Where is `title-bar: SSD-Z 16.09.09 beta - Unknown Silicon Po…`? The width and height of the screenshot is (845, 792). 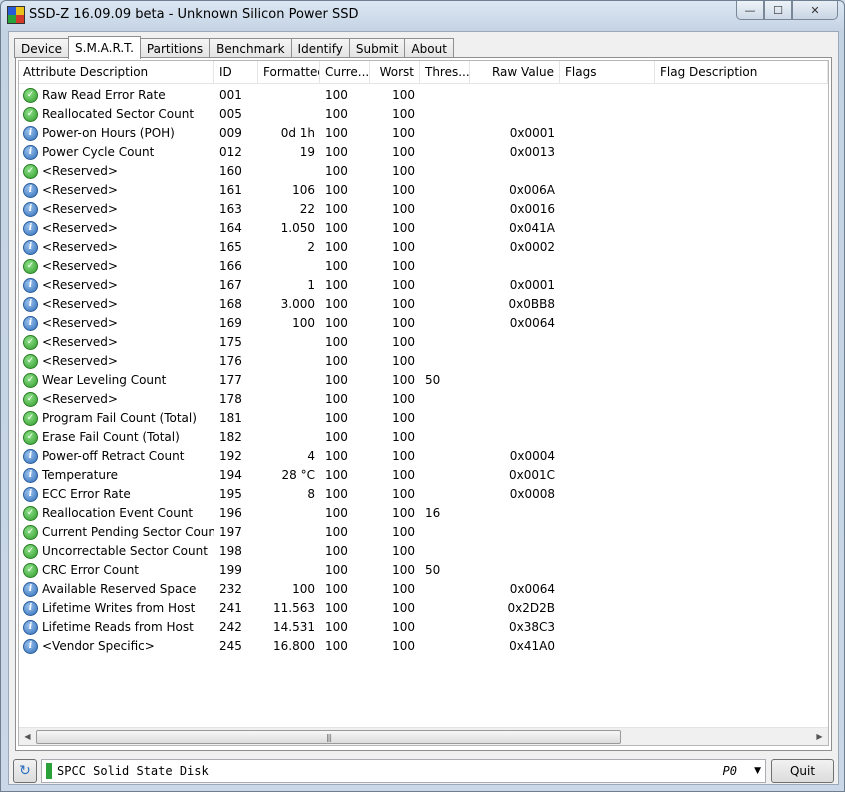 title-bar: SSD-Z 16.09.09 beta - Unknown Silicon Po… is located at coordinates (422, 15).